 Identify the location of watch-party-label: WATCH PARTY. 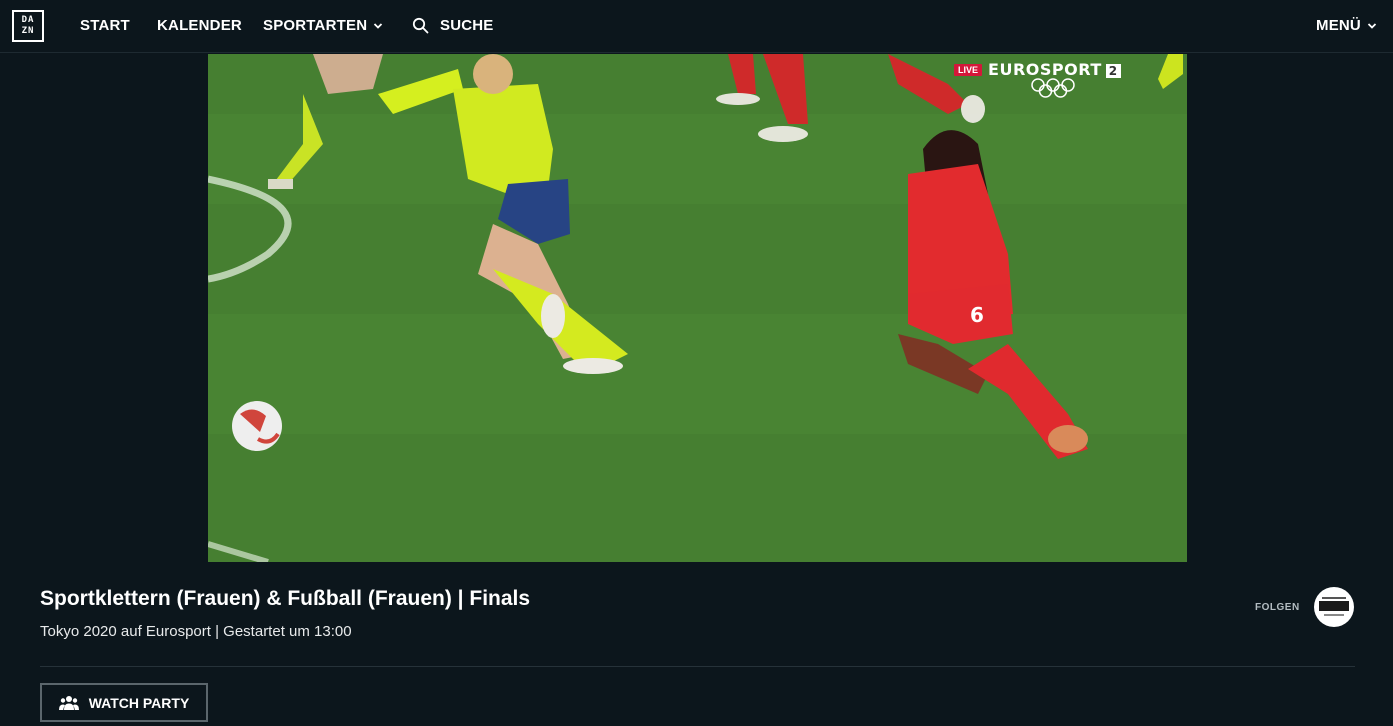
(139, 702).